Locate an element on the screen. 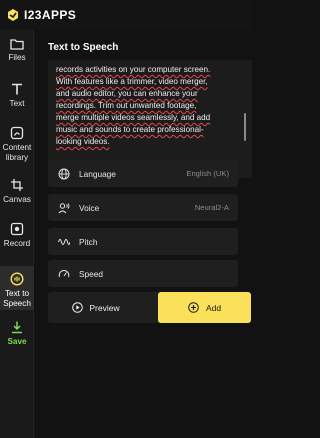  sidebar-item-label: Text is located at coordinates (17, 103).